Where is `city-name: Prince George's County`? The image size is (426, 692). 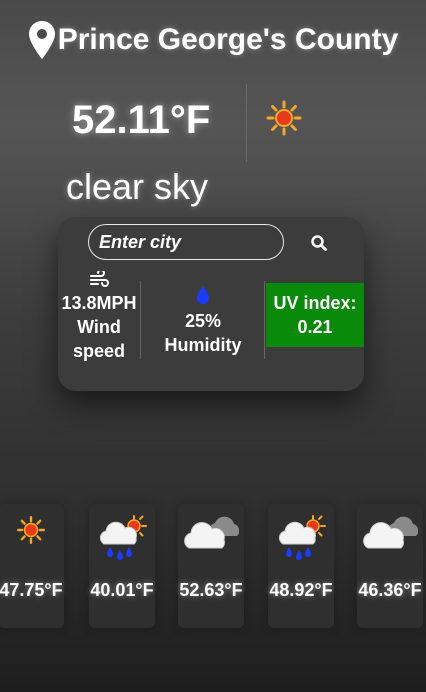 city-name: Prince George's County is located at coordinates (228, 39).